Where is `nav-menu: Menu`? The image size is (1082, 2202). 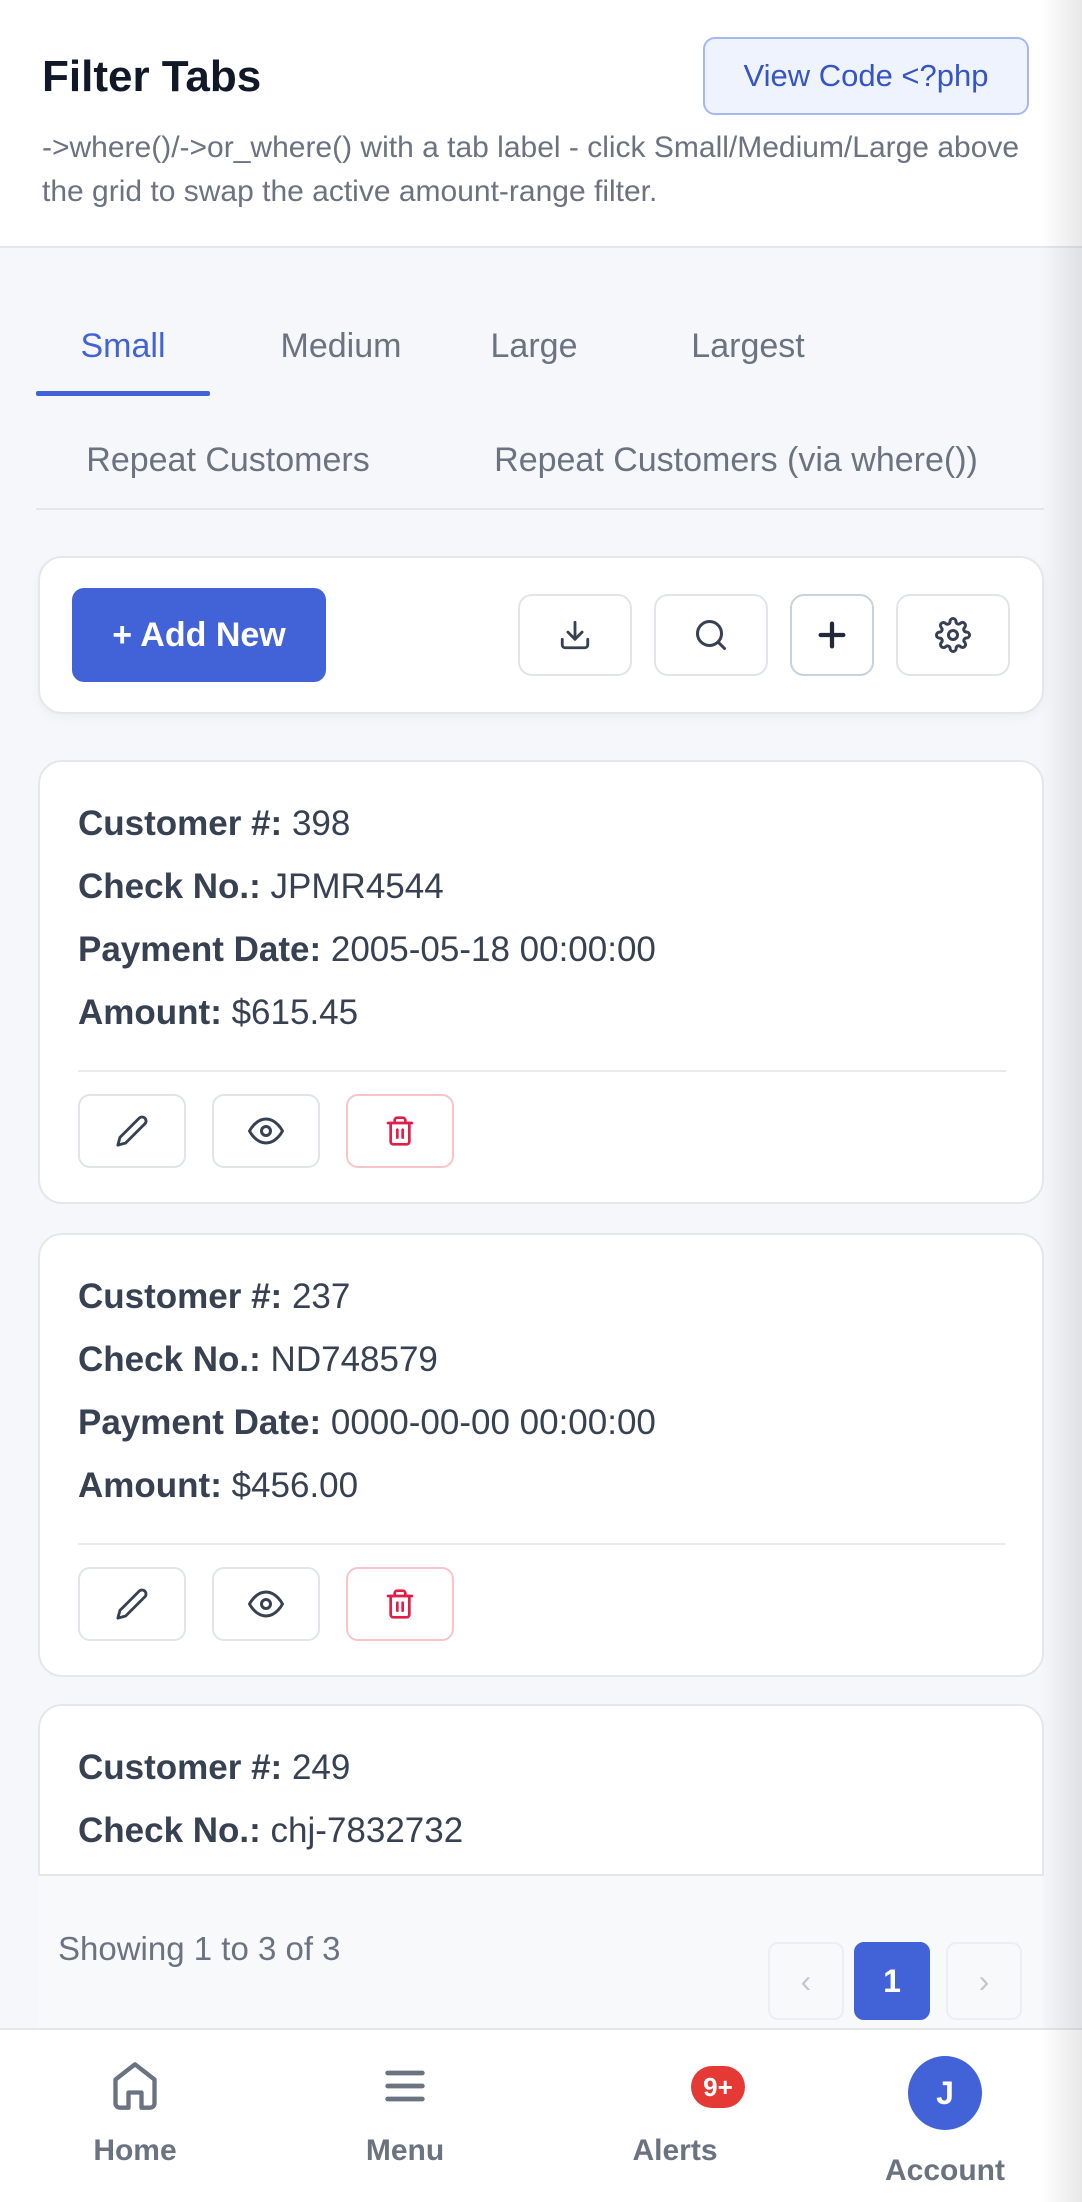 nav-menu: Menu is located at coordinates (405, 2116).